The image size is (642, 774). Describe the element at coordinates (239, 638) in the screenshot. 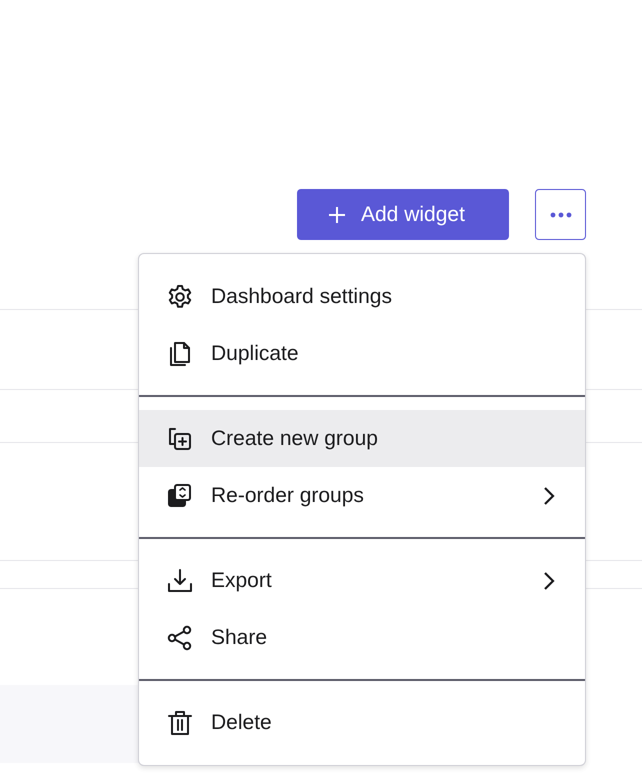

I see `menu-item-label: Share` at that location.